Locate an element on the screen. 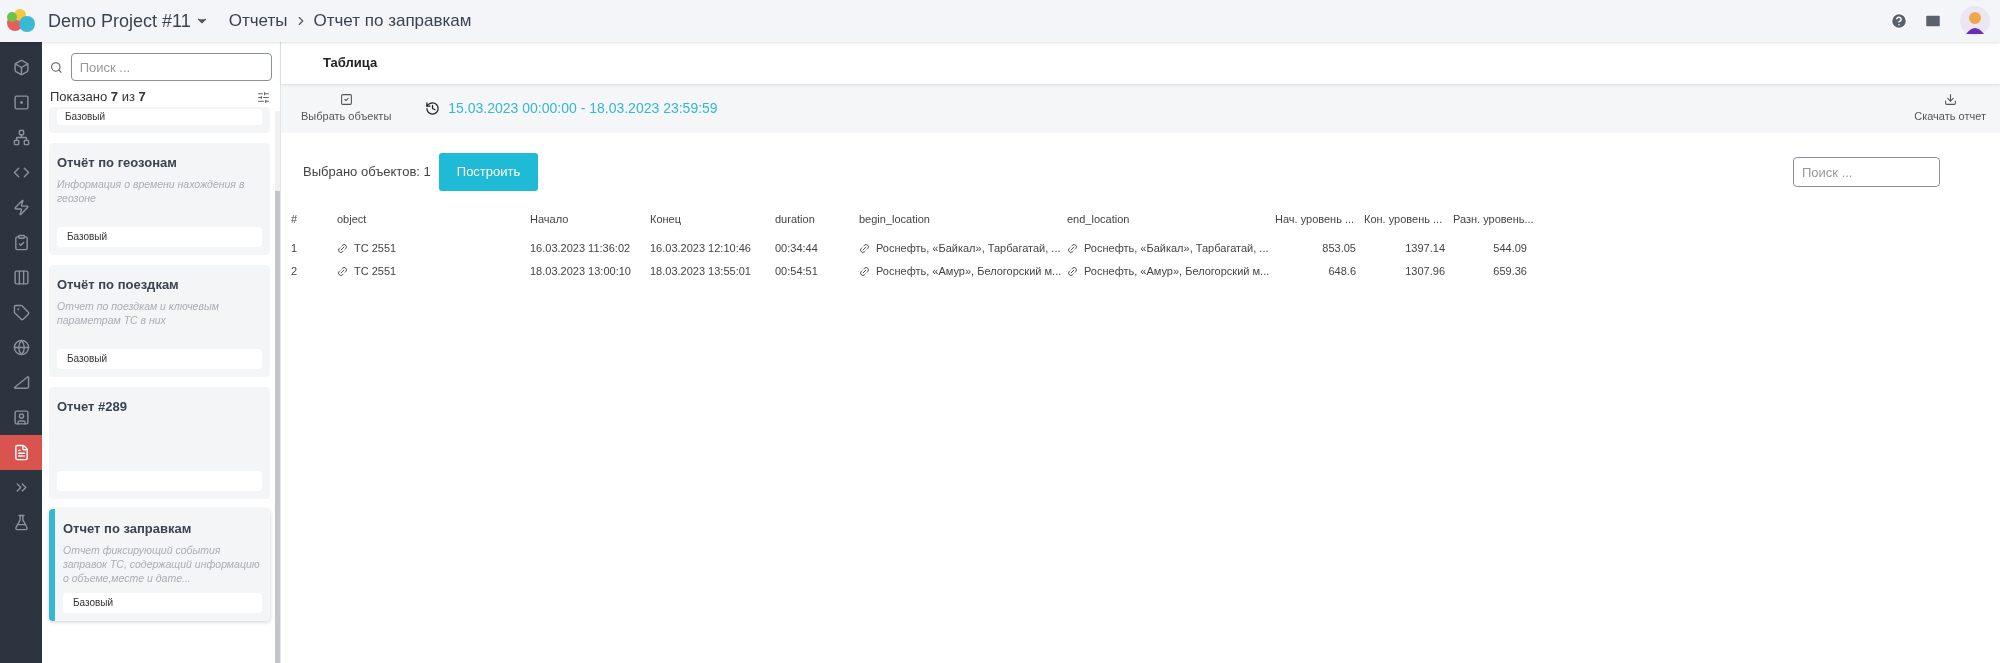 The image size is (2000, 663). selected-count: Выбрано объектов: 1 is located at coordinates (367, 172).